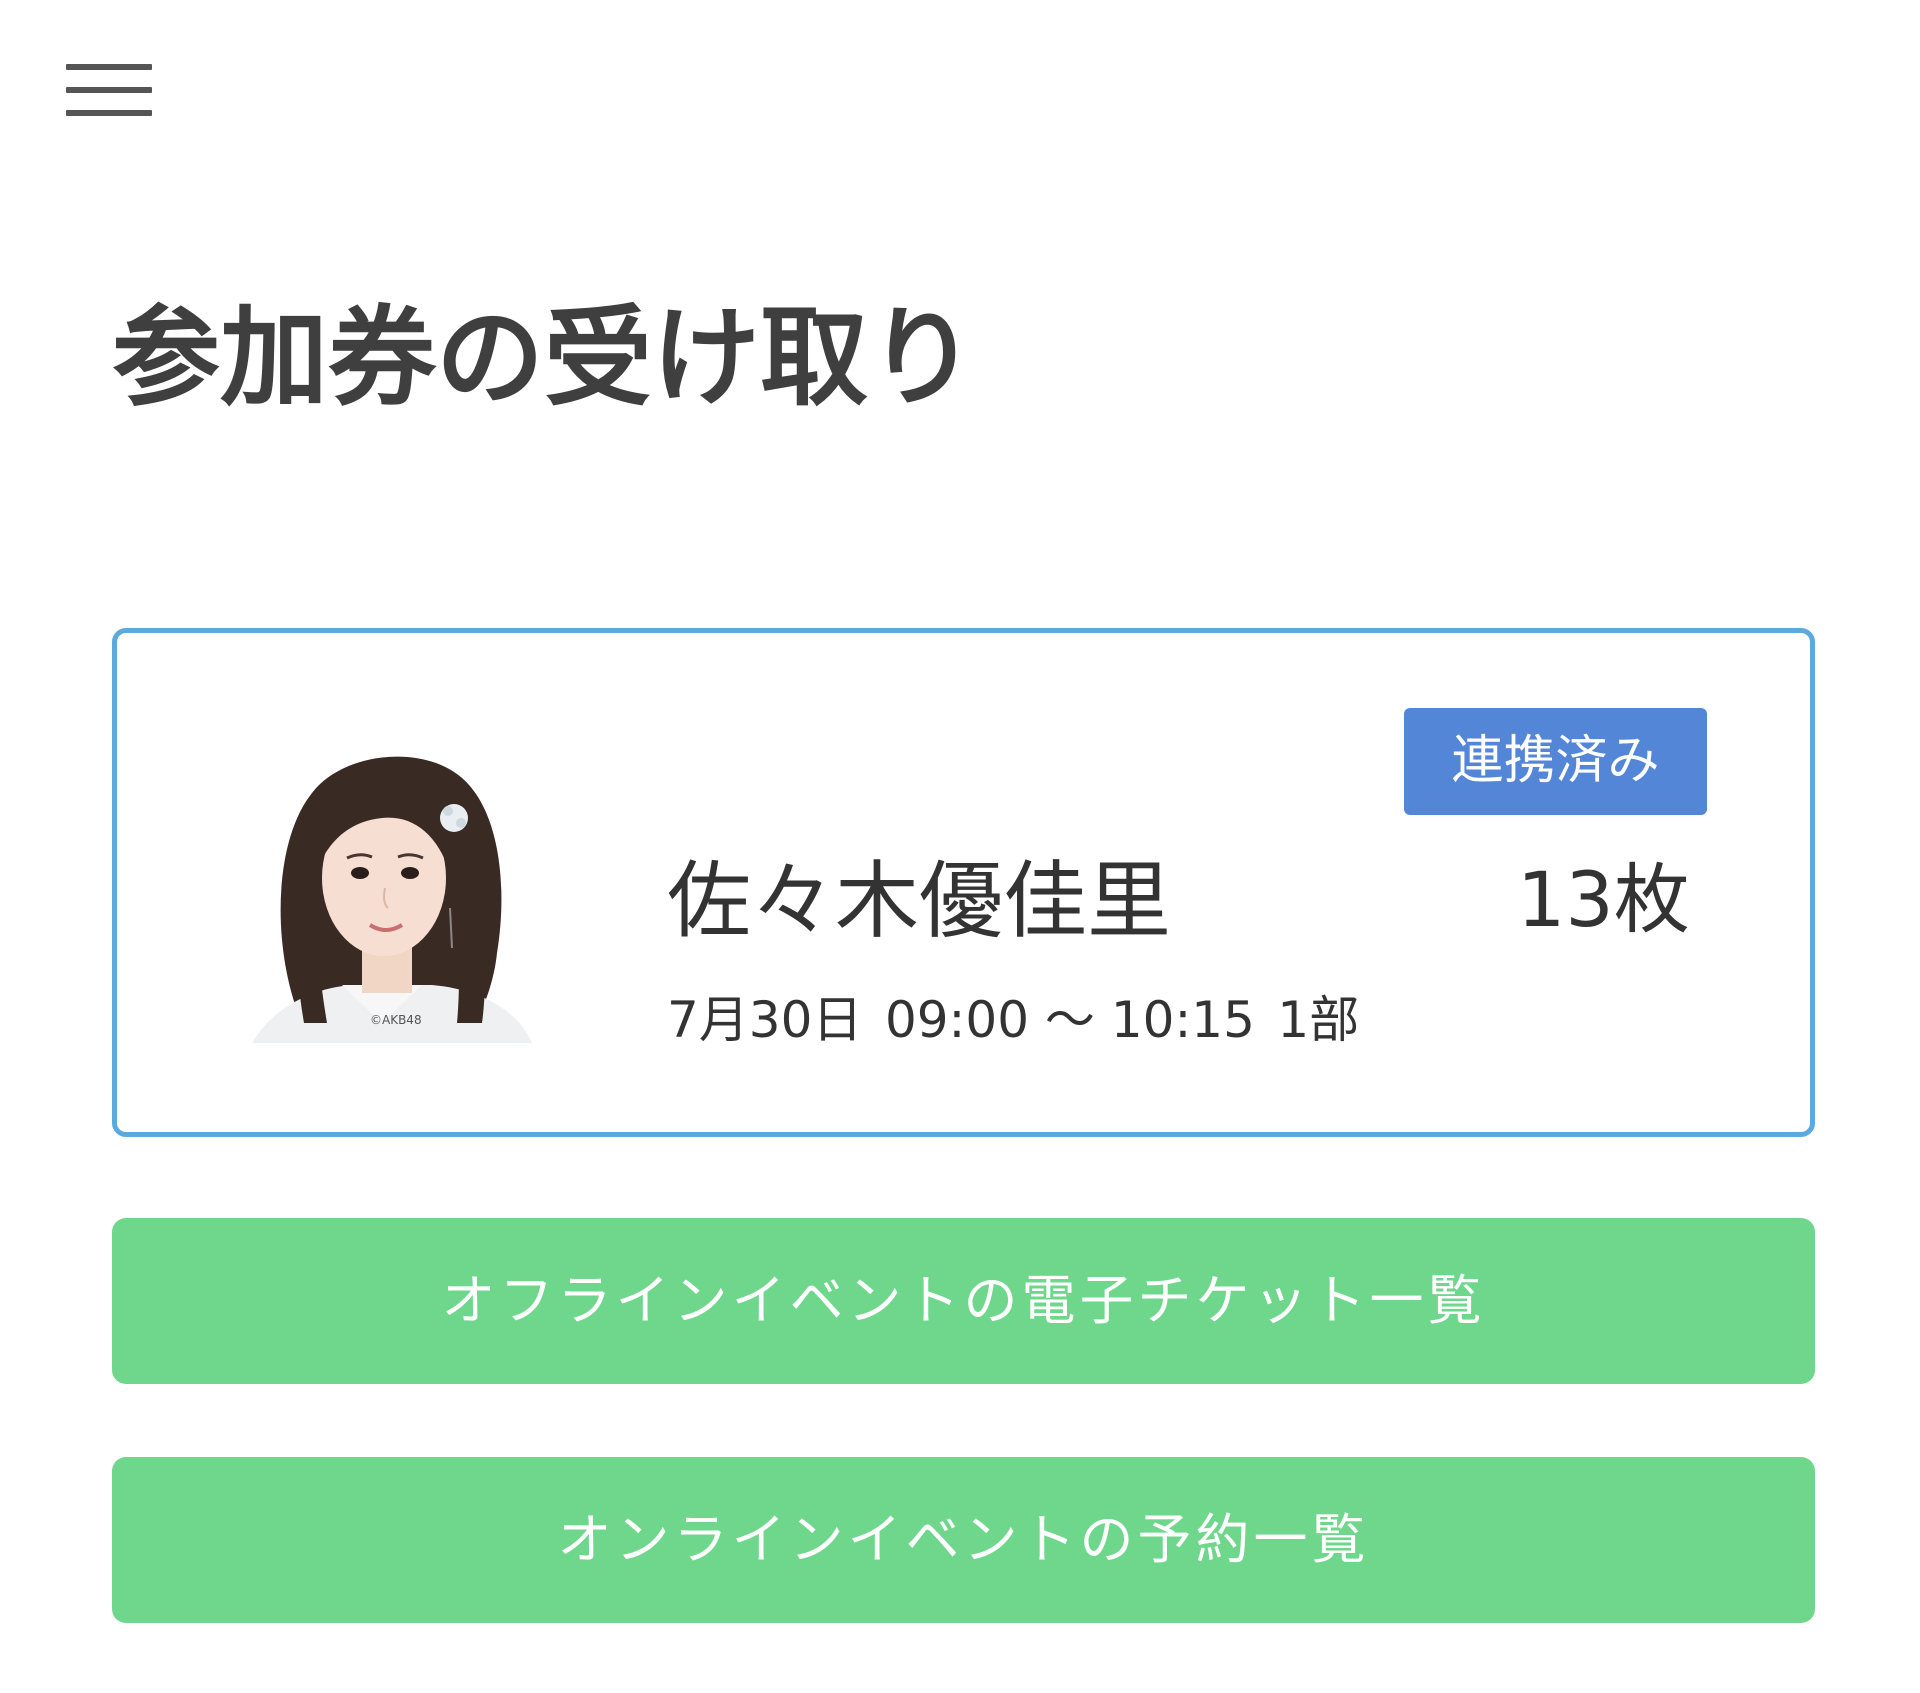 This screenshot has height=1693, width=1920. I want to click on linked-status-badge: 連携済み, so click(1555, 761).